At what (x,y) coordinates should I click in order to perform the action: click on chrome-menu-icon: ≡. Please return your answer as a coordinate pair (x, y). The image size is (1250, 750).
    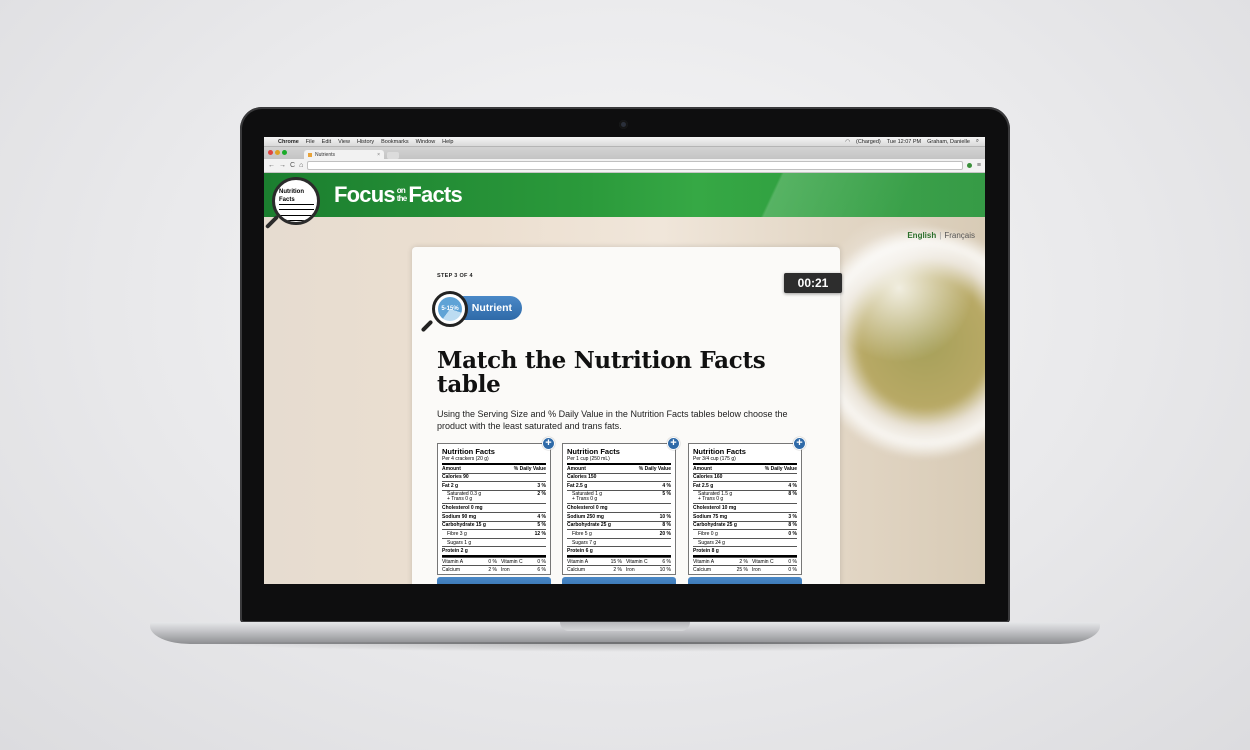
    Looking at the image, I should click on (979, 165).